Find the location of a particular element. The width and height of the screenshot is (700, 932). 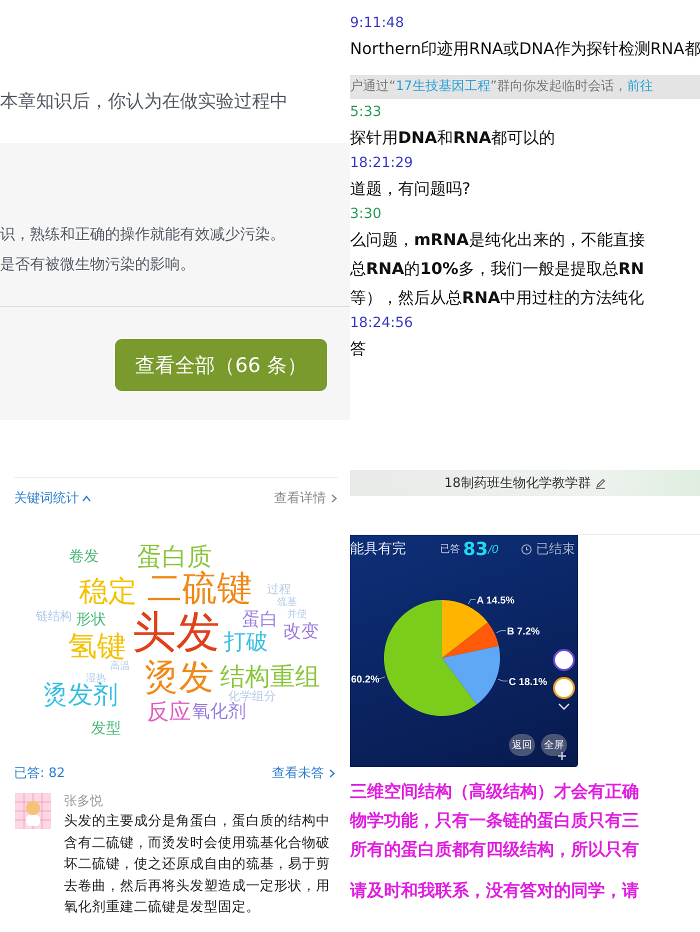

message-time: 9:11:48 is located at coordinates (377, 23).